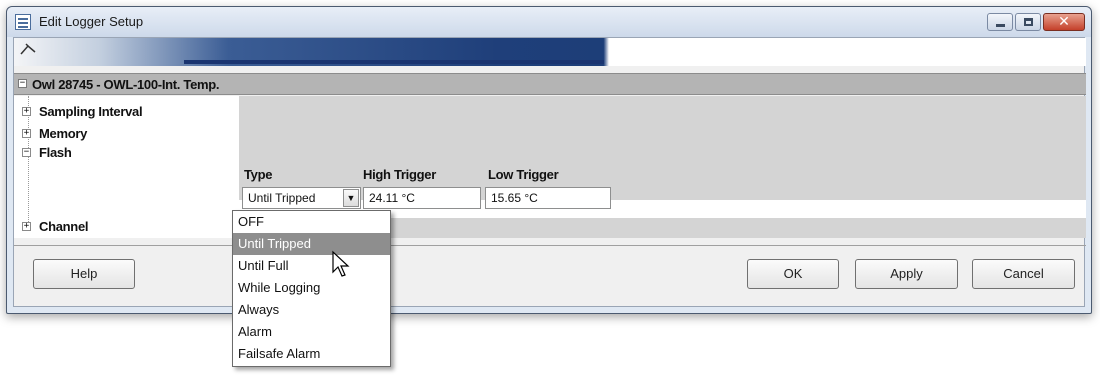 This screenshot has height=377, width=1100. I want to click on dropdown-option-failsafe-alarm: Failsafe Alarm, so click(311, 354).